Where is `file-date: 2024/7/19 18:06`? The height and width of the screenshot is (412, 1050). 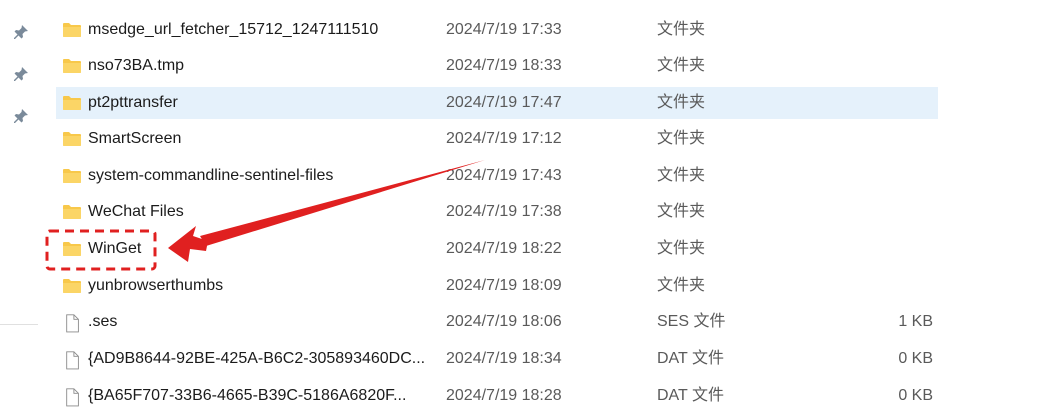 file-date: 2024/7/19 18:06 is located at coordinates (504, 321).